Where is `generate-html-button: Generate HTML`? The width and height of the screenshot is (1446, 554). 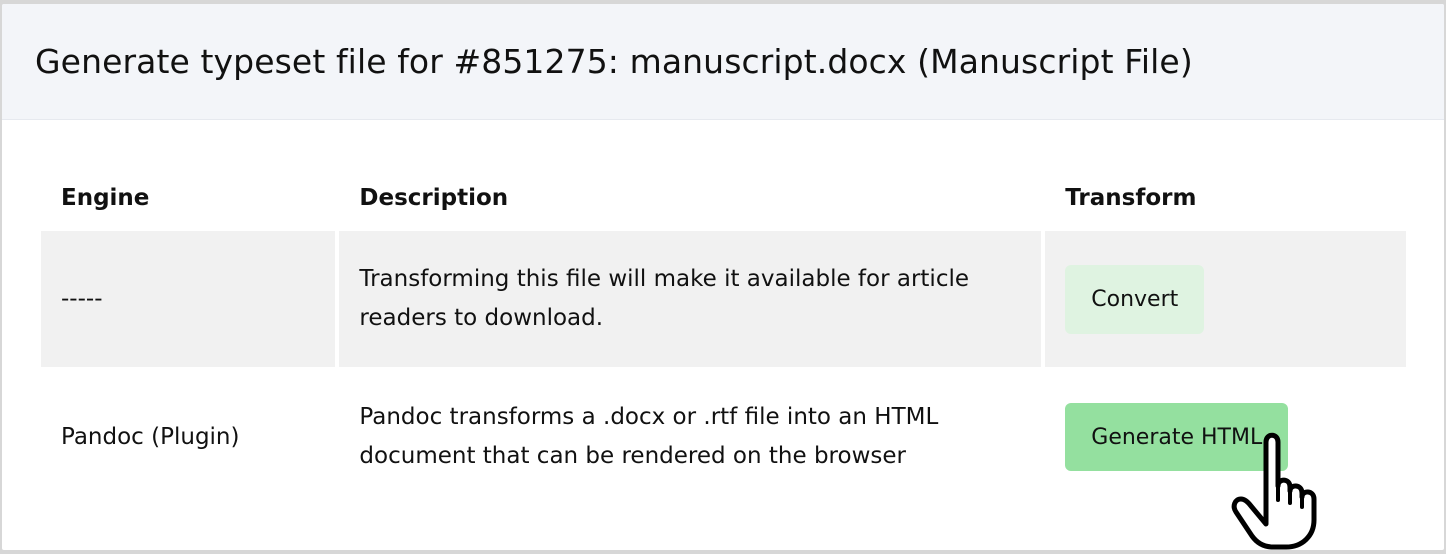
generate-html-button: Generate HTML is located at coordinates (1177, 437).